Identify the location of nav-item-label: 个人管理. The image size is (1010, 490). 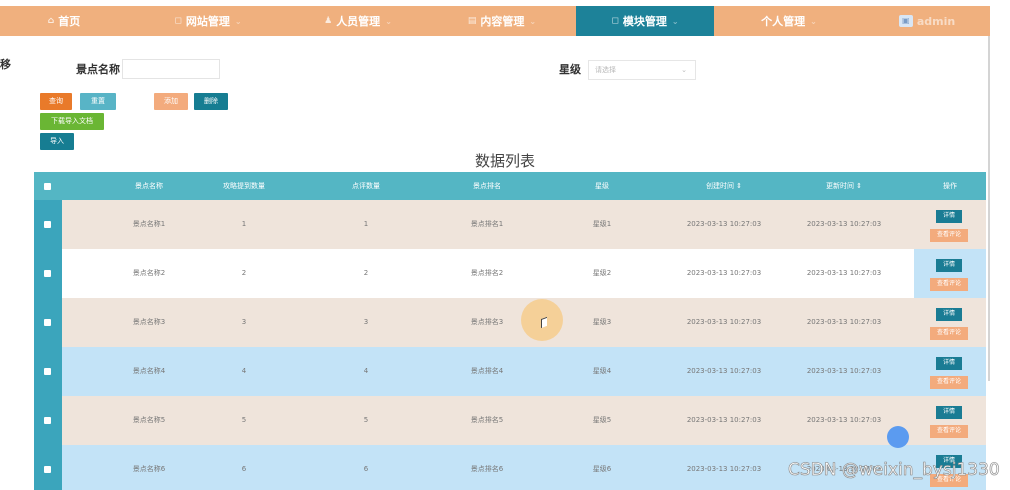
(783, 21).